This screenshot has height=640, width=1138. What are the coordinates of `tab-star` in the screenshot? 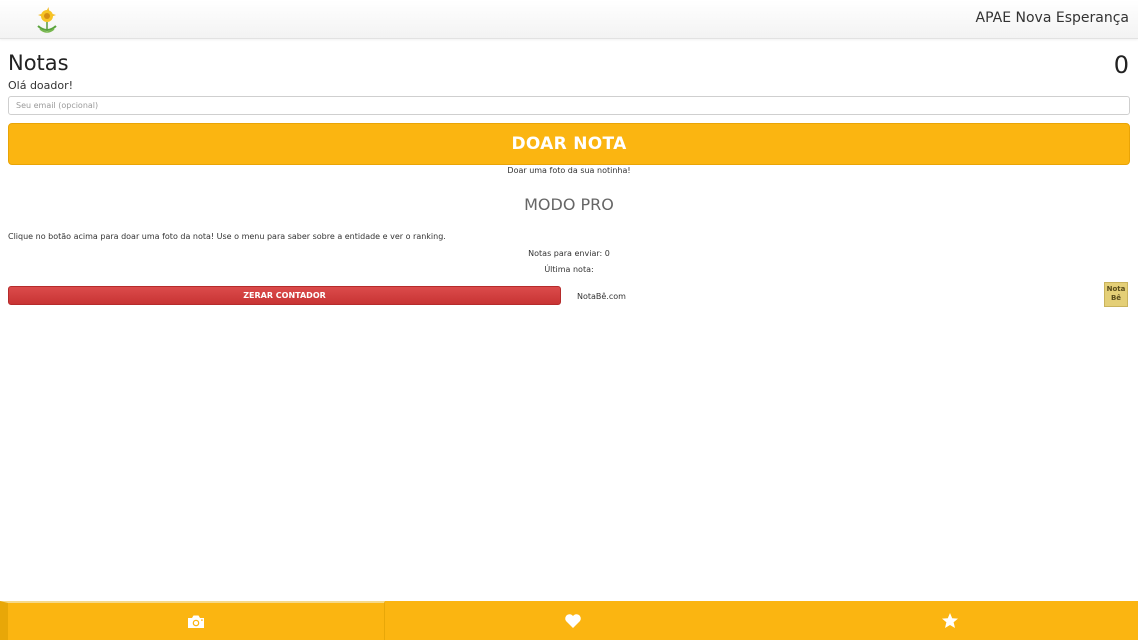 It's located at (950, 620).